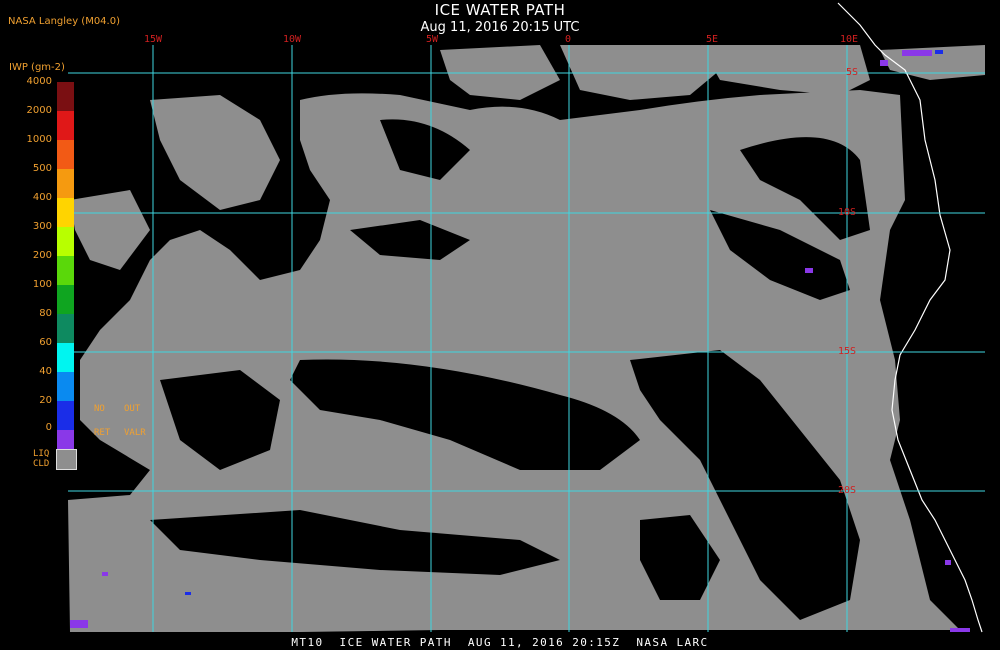  I want to click on legend-valr-label: VALR, so click(135, 433).